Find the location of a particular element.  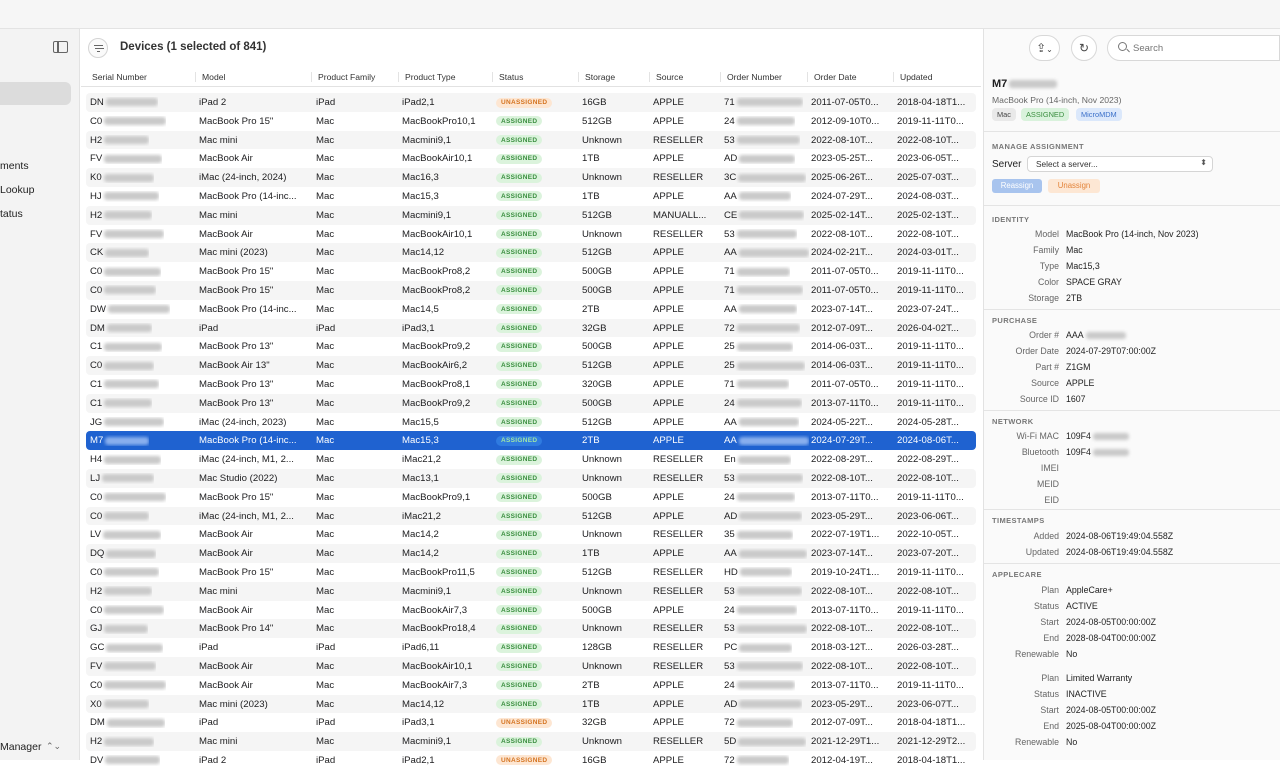

column-header-type: Product Type is located at coordinates (426, 77).